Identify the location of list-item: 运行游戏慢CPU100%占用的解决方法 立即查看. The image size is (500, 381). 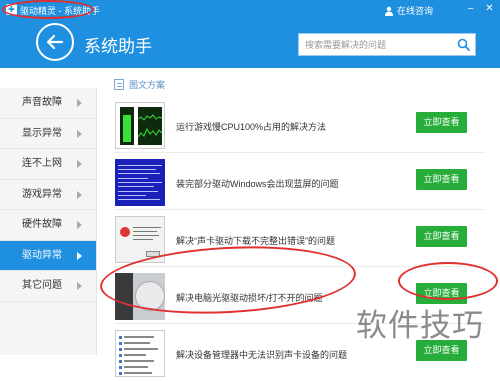
(300, 124).